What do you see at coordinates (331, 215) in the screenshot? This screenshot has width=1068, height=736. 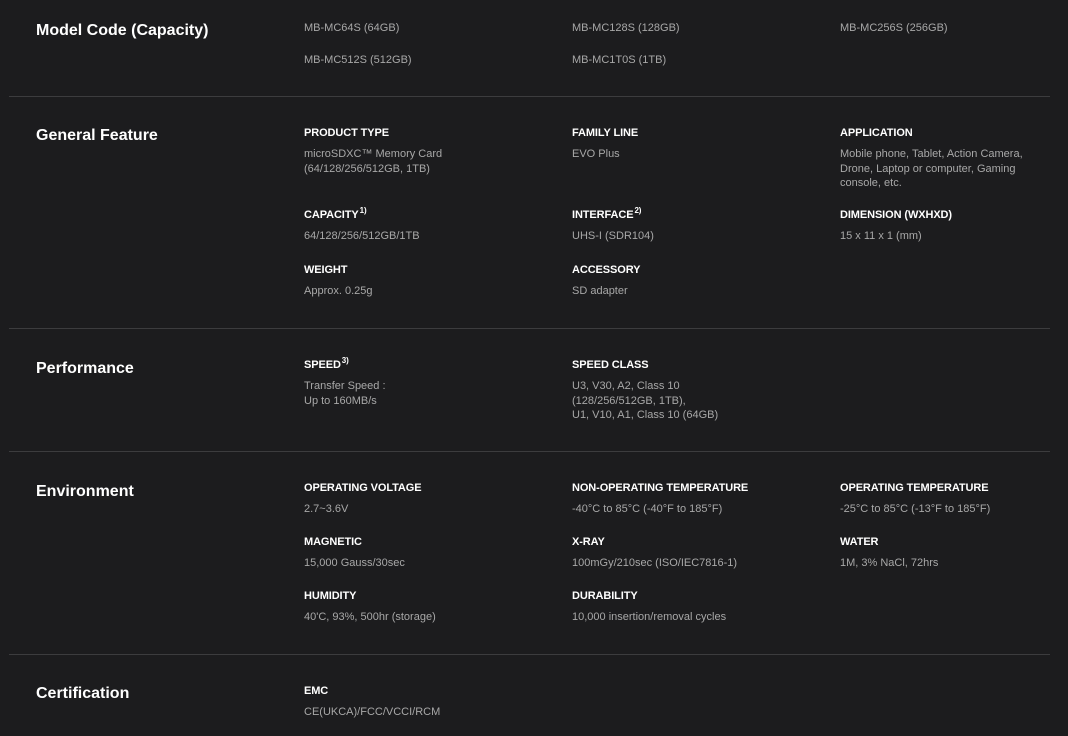 I see `spec-label-text: CAPACITY` at bounding box center [331, 215].